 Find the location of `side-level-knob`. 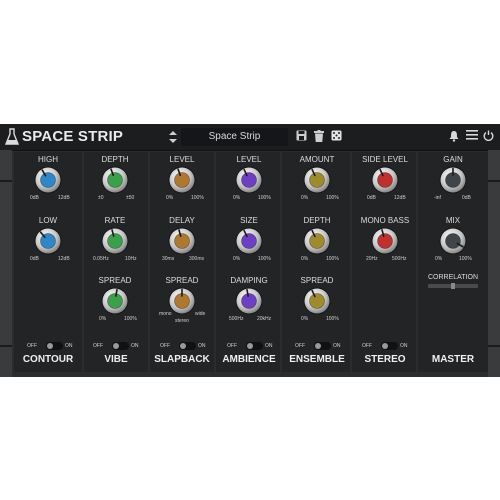

side-level-knob is located at coordinates (385, 180).